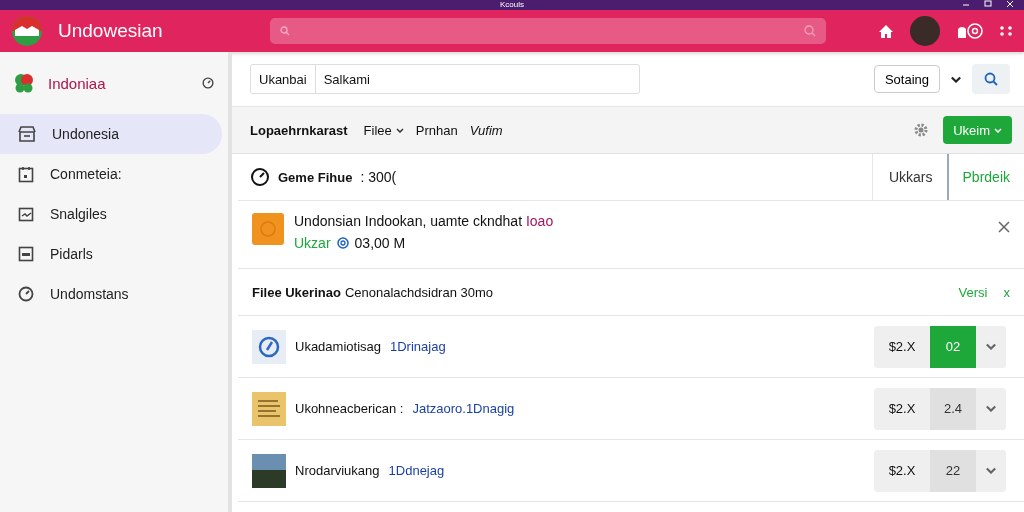 The width and height of the screenshot is (1024, 512). Describe the element at coordinates (886, 31) in the screenshot. I see `home-icon` at that location.